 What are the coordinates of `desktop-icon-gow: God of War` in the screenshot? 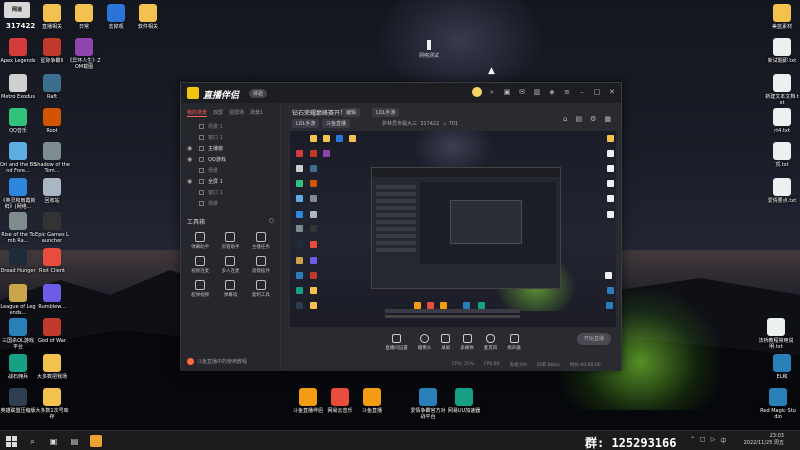 It's located at (52, 331).